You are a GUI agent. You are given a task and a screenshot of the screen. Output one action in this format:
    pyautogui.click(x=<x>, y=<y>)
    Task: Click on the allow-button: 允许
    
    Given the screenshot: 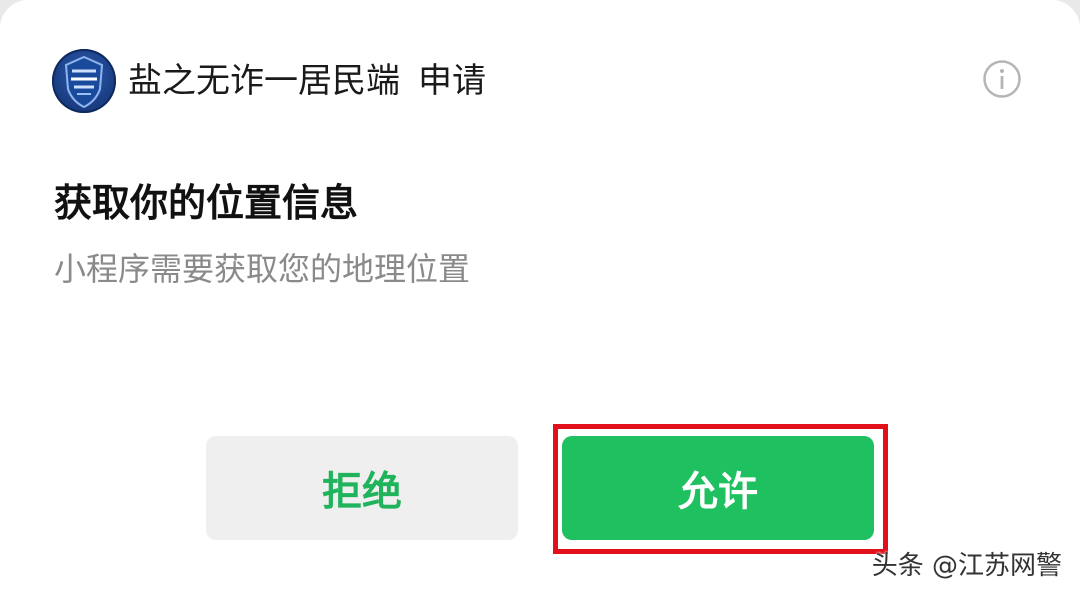 What is the action you would take?
    pyautogui.click(x=718, y=488)
    